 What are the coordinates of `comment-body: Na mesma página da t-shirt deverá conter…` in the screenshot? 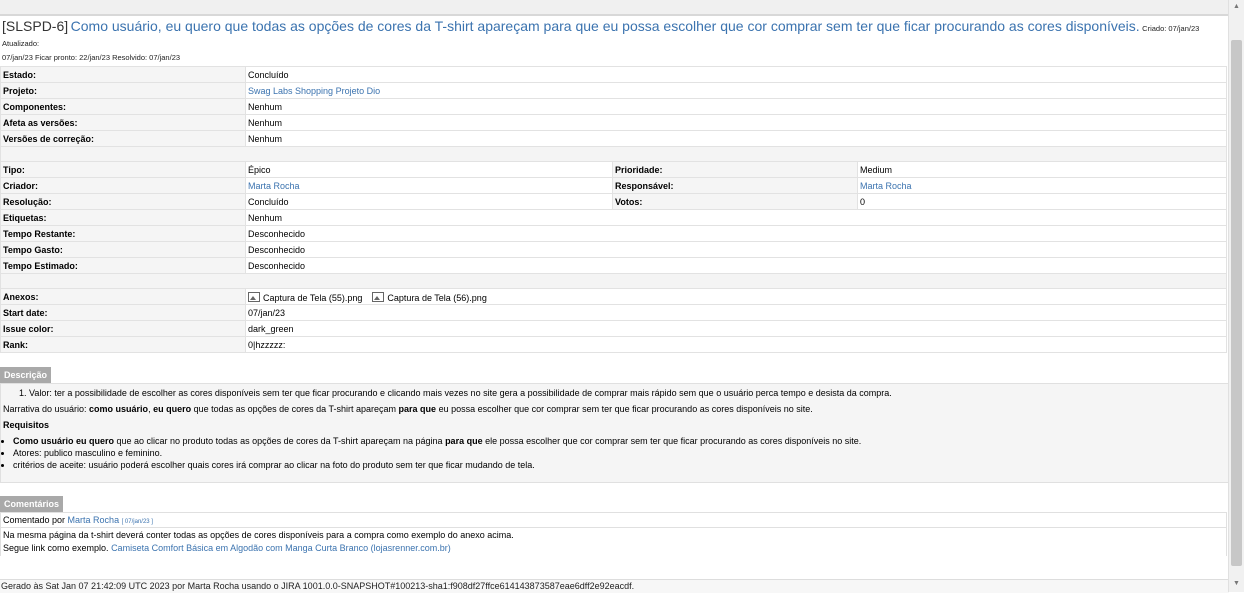 It's located at (613, 542).